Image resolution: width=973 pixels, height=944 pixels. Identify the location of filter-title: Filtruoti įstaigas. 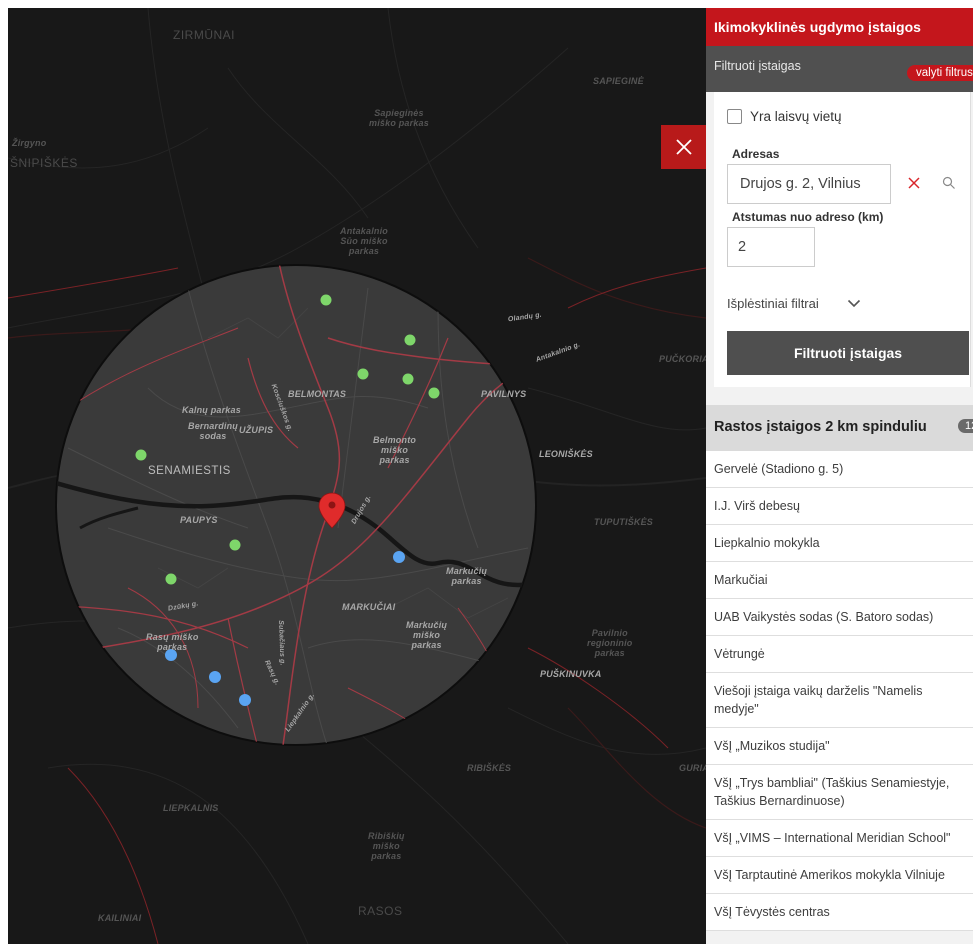
(757, 66).